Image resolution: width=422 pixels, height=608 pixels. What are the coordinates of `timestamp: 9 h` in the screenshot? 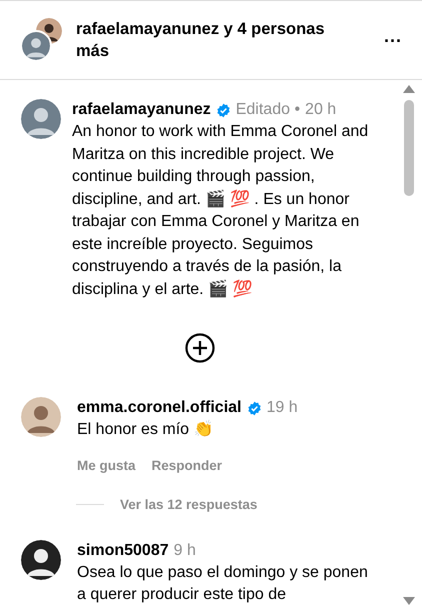 It's located at (185, 550).